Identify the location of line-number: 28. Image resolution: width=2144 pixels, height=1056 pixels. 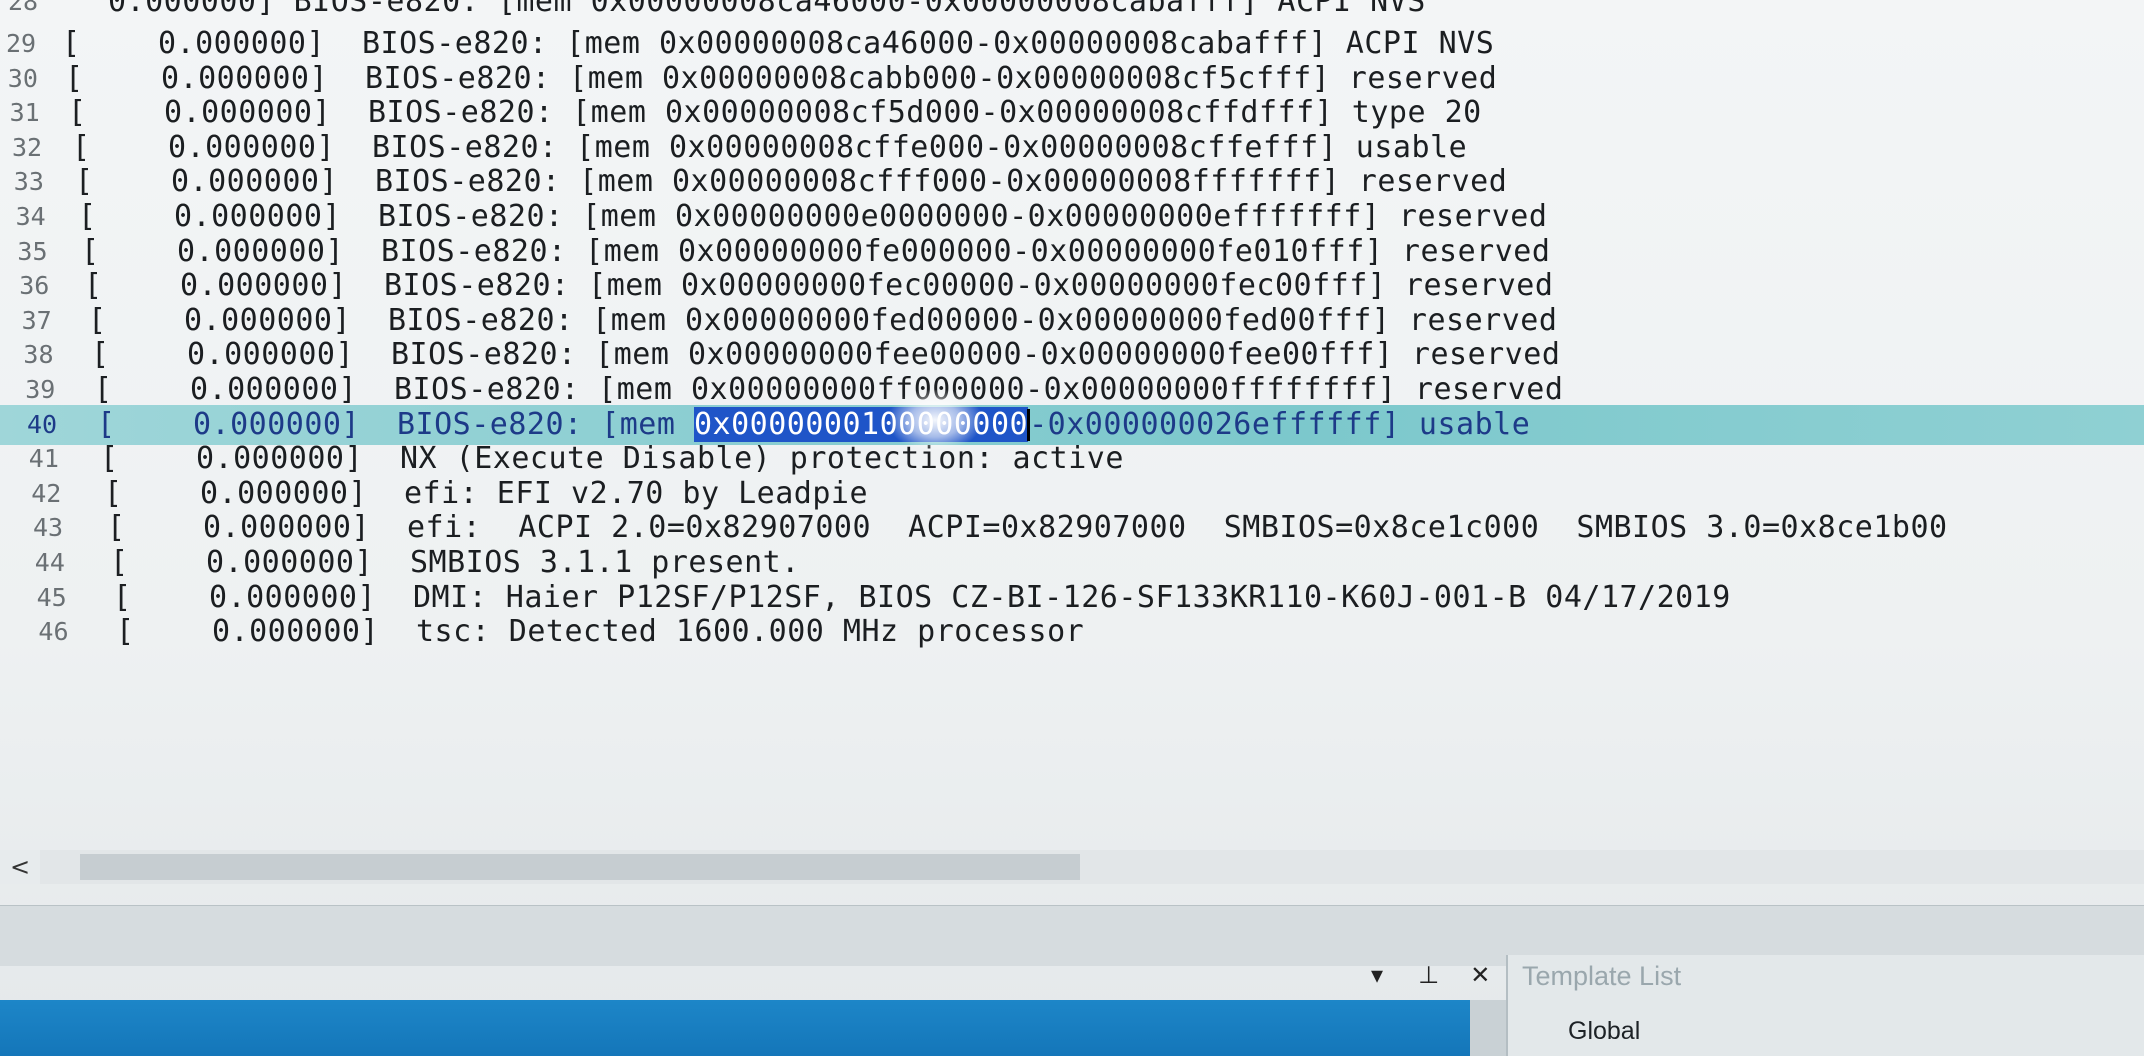
(23, 8).